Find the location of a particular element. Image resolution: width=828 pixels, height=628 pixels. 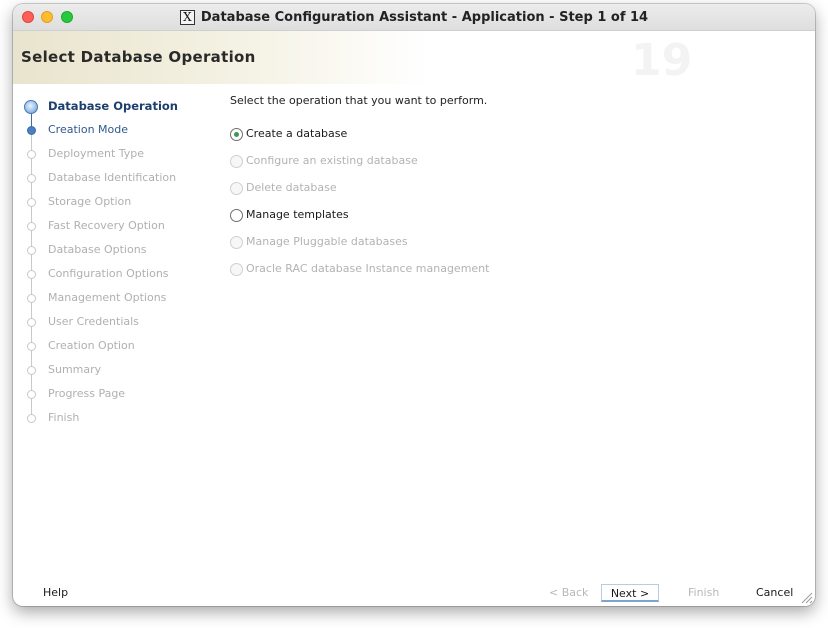

nav-step-label: Fast Recovery Option is located at coordinates (106, 225).